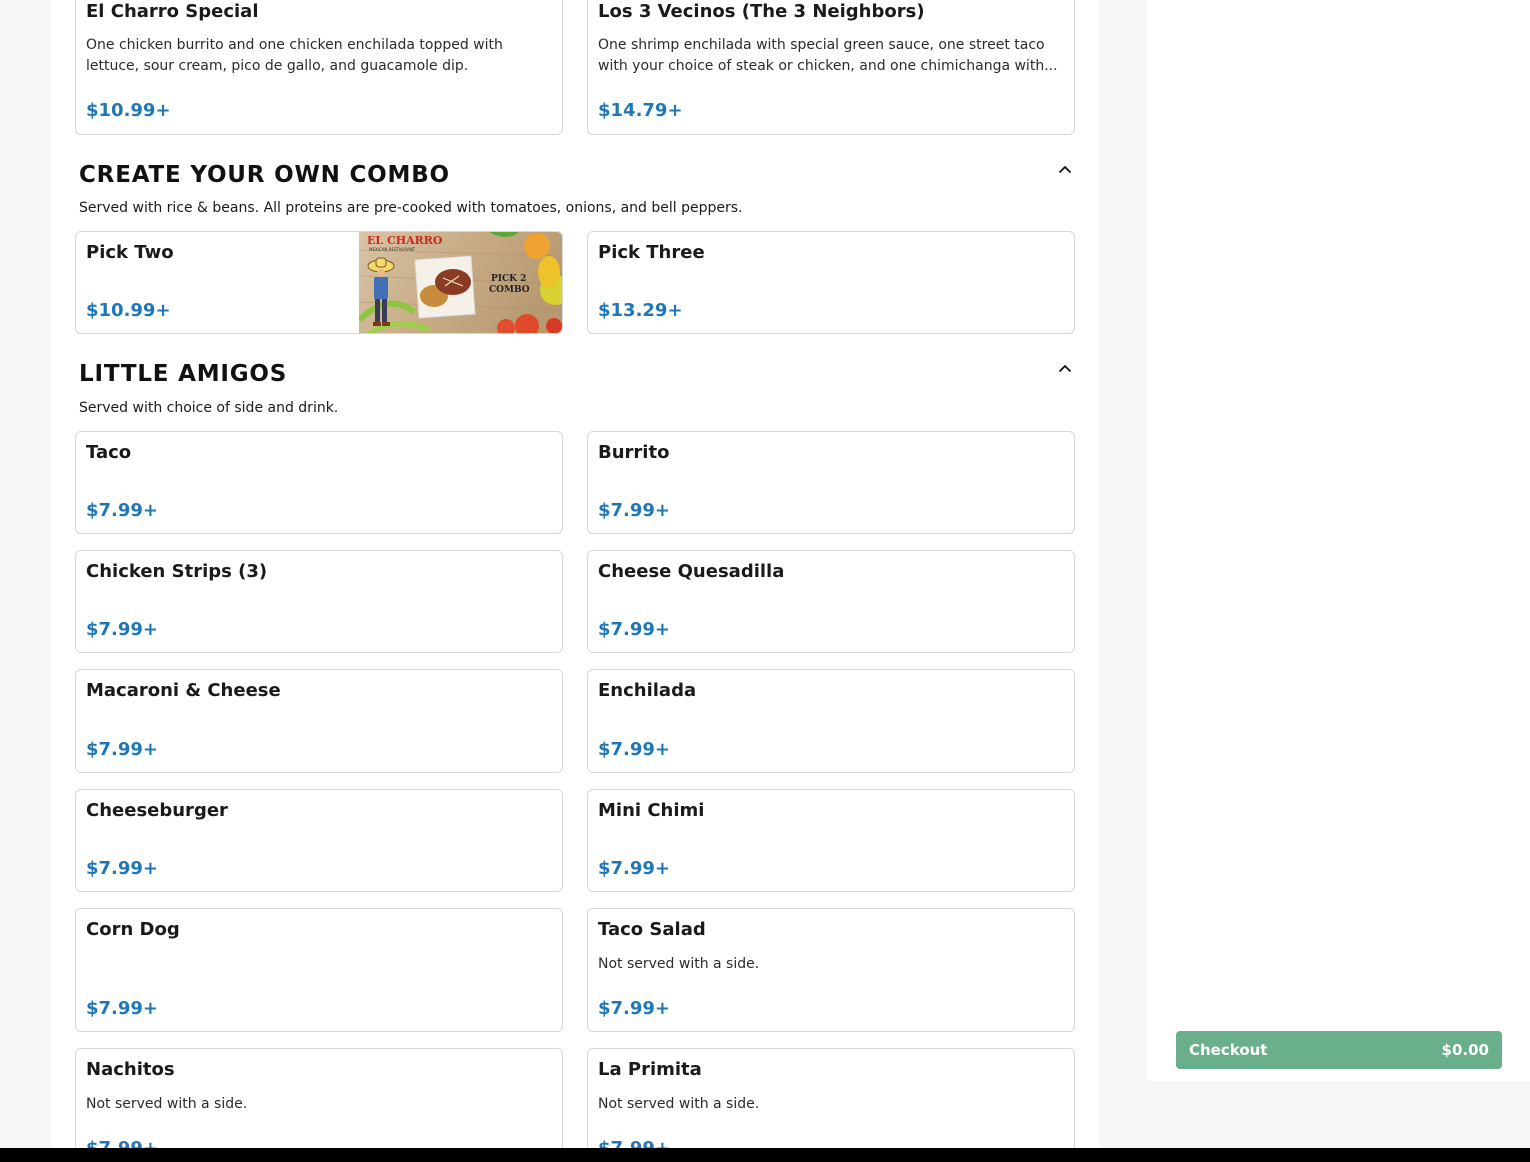 The image size is (1530, 1162). Describe the element at coordinates (651, 810) in the screenshot. I see `menu-item-name: Mini Chimi` at that location.